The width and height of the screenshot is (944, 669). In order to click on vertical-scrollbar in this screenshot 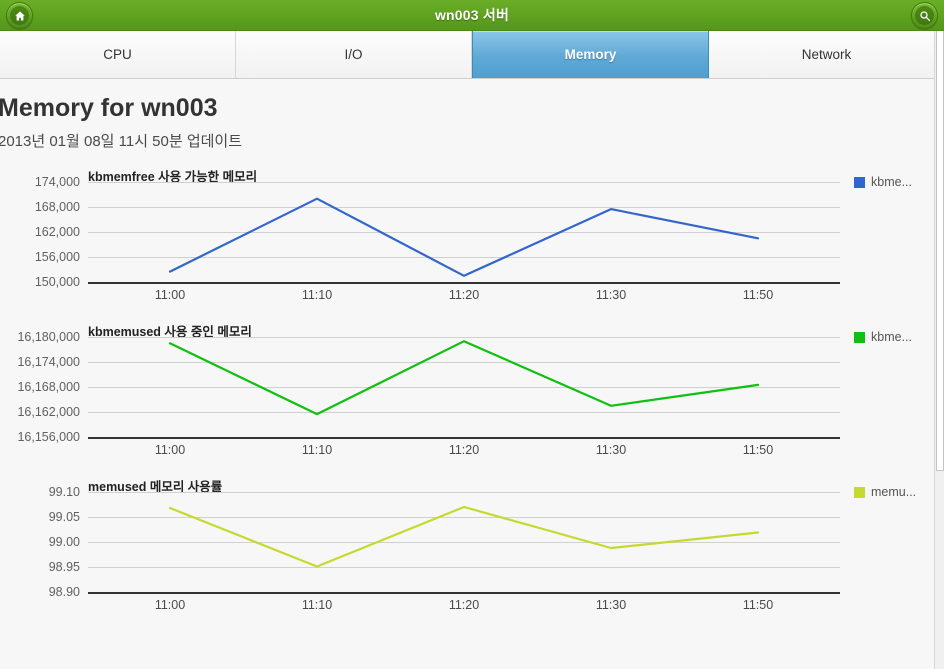, I will do `click(939, 350)`.